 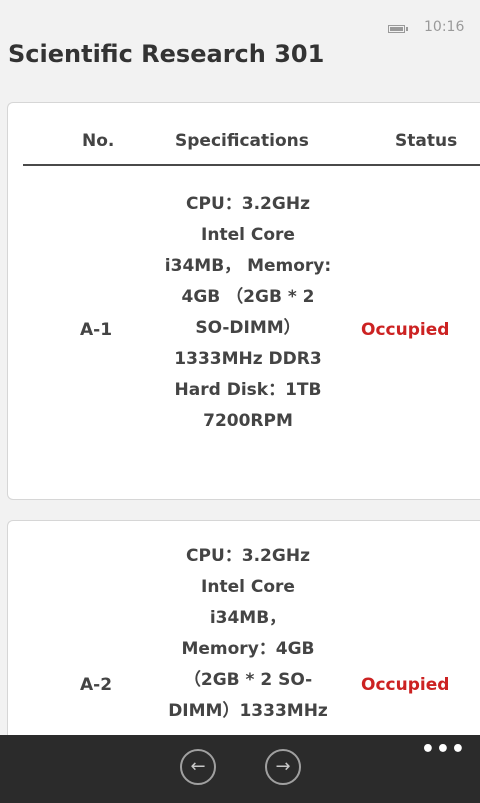 I want to click on spec-line: i34MB， Memory:, so click(x=248, y=266).